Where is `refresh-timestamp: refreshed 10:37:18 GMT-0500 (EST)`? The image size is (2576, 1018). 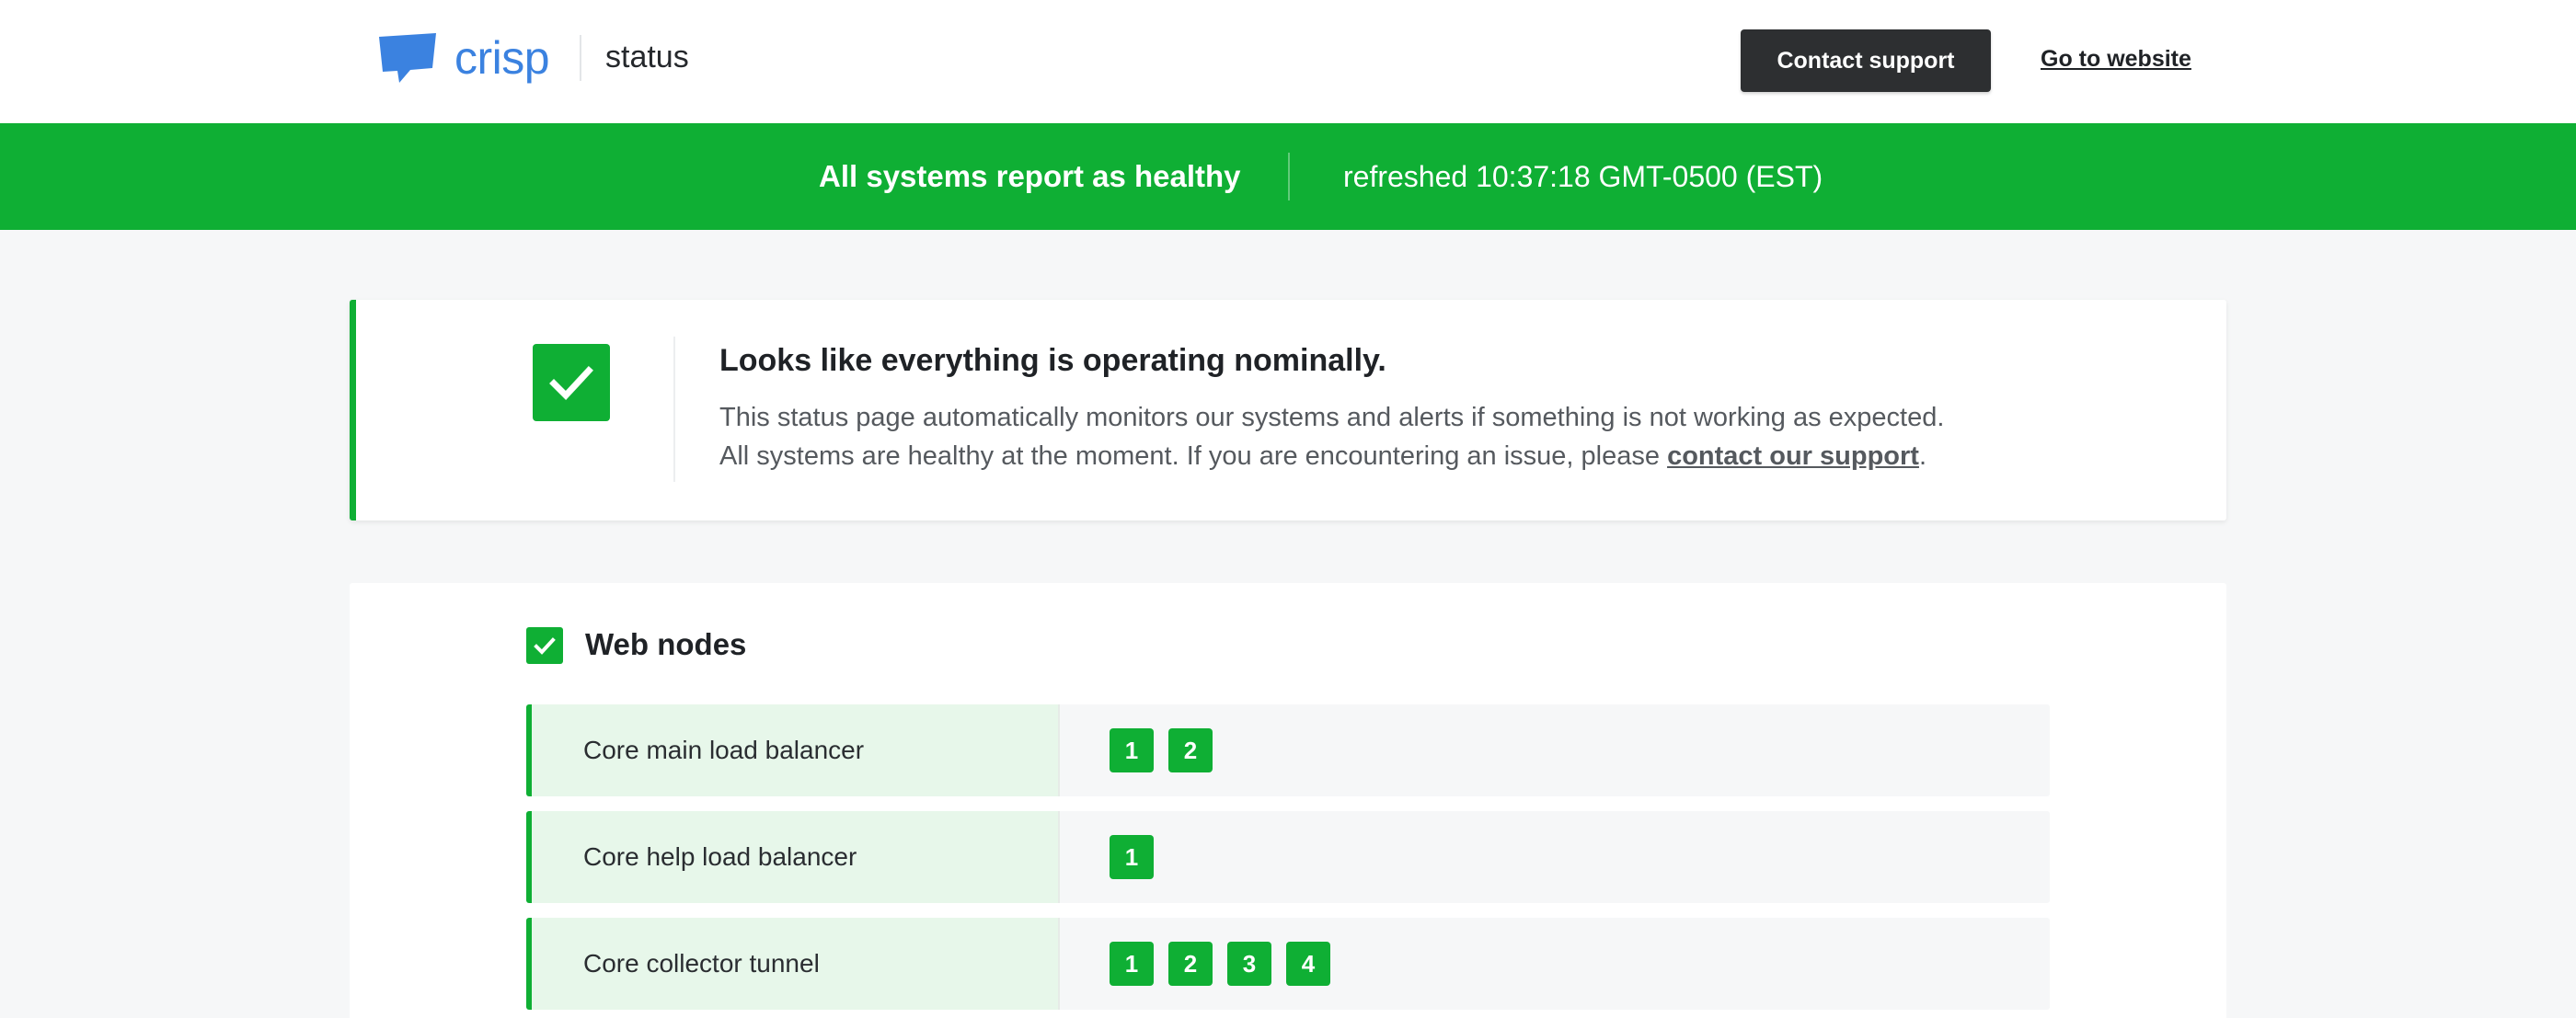
refresh-timestamp: refreshed 10:37:18 GMT-0500 (EST) is located at coordinates (1583, 176).